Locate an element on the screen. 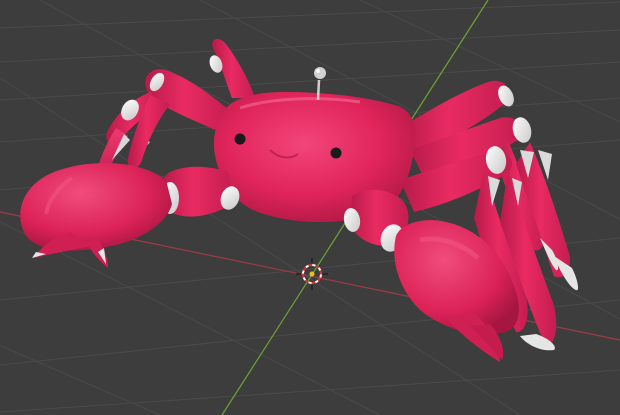  right-eye is located at coordinates (336, 153).